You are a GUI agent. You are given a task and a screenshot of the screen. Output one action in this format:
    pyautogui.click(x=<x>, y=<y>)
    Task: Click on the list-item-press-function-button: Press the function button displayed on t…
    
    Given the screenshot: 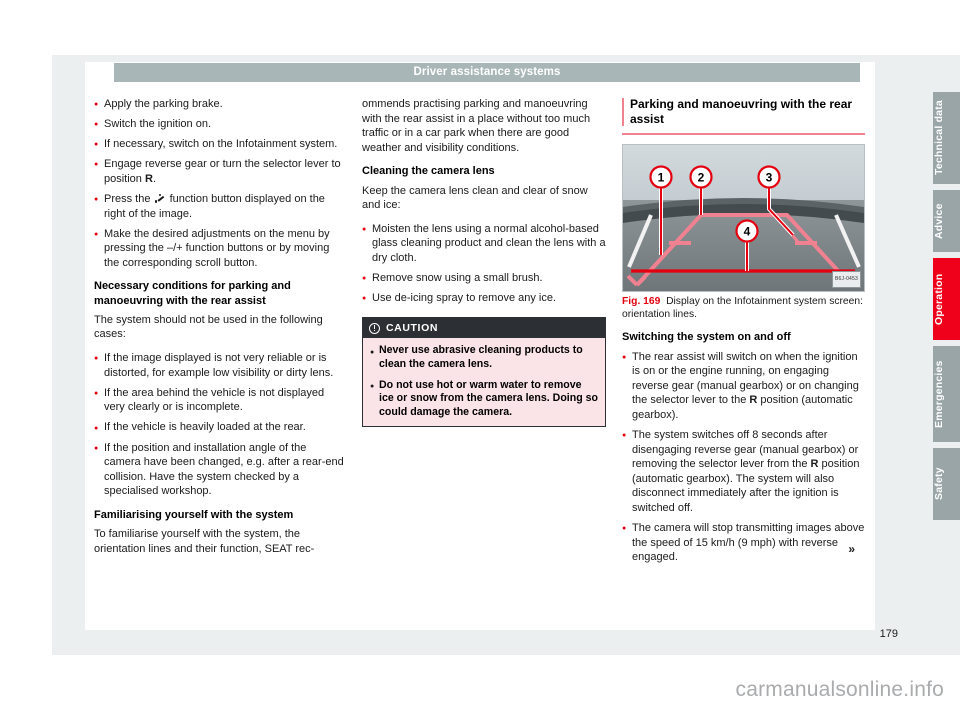 What is the action you would take?
    pyautogui.click(x=220, y=206)
    